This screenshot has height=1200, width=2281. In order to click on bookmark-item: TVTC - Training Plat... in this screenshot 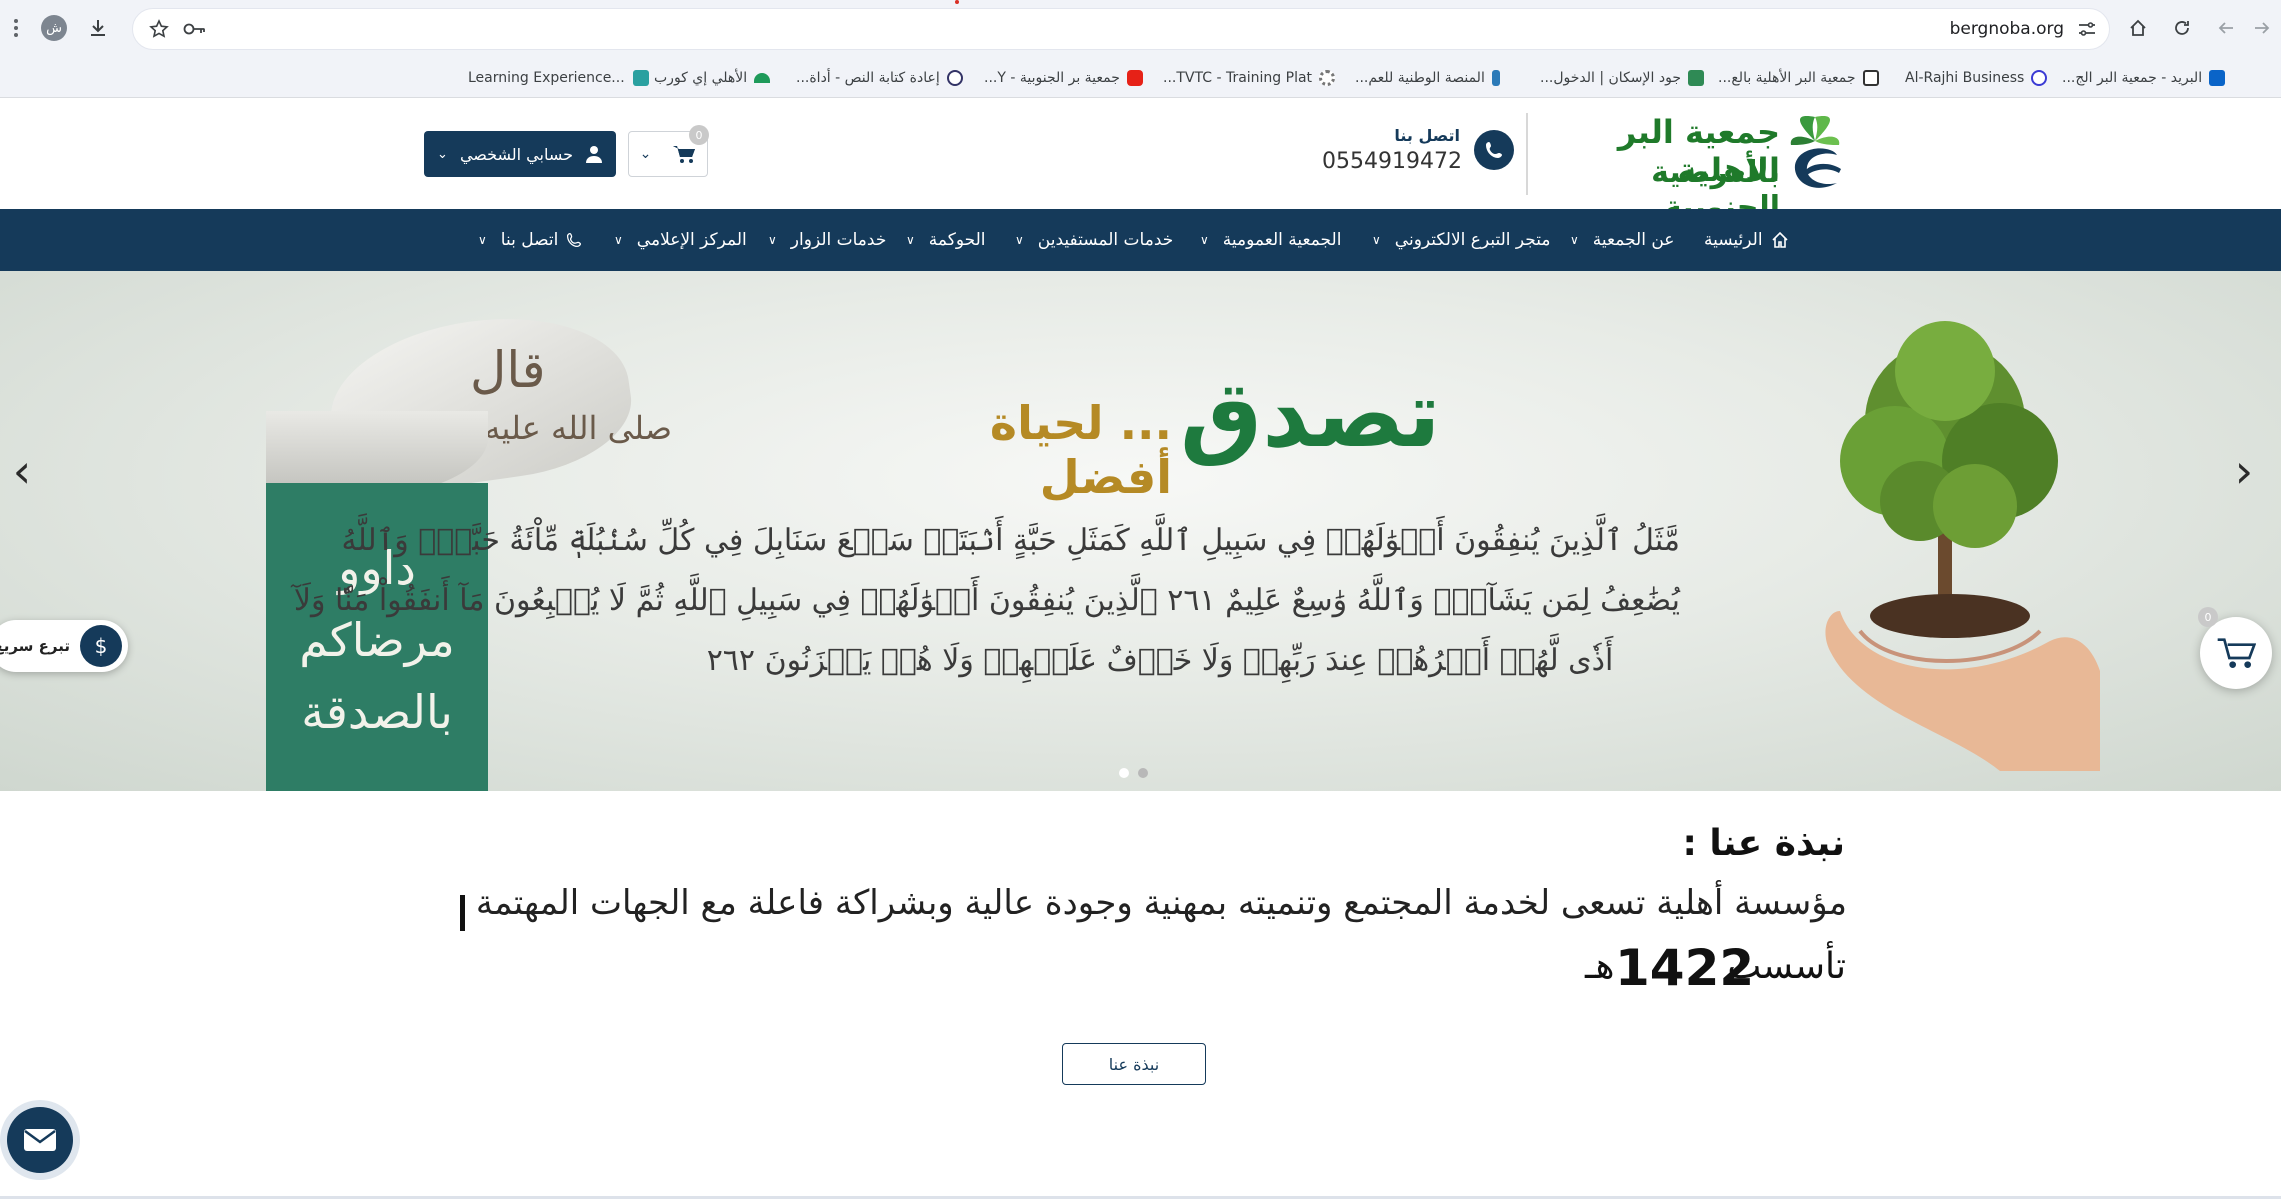, I will do `click(1249, 78)`.